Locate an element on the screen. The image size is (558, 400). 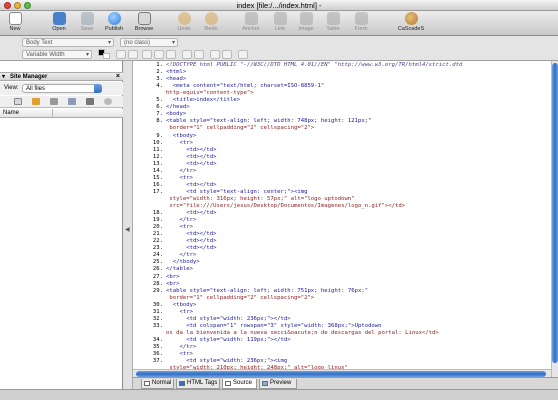
format-toolbar: Body Text (no class) Variable Width is located at coordinates (279, 48).